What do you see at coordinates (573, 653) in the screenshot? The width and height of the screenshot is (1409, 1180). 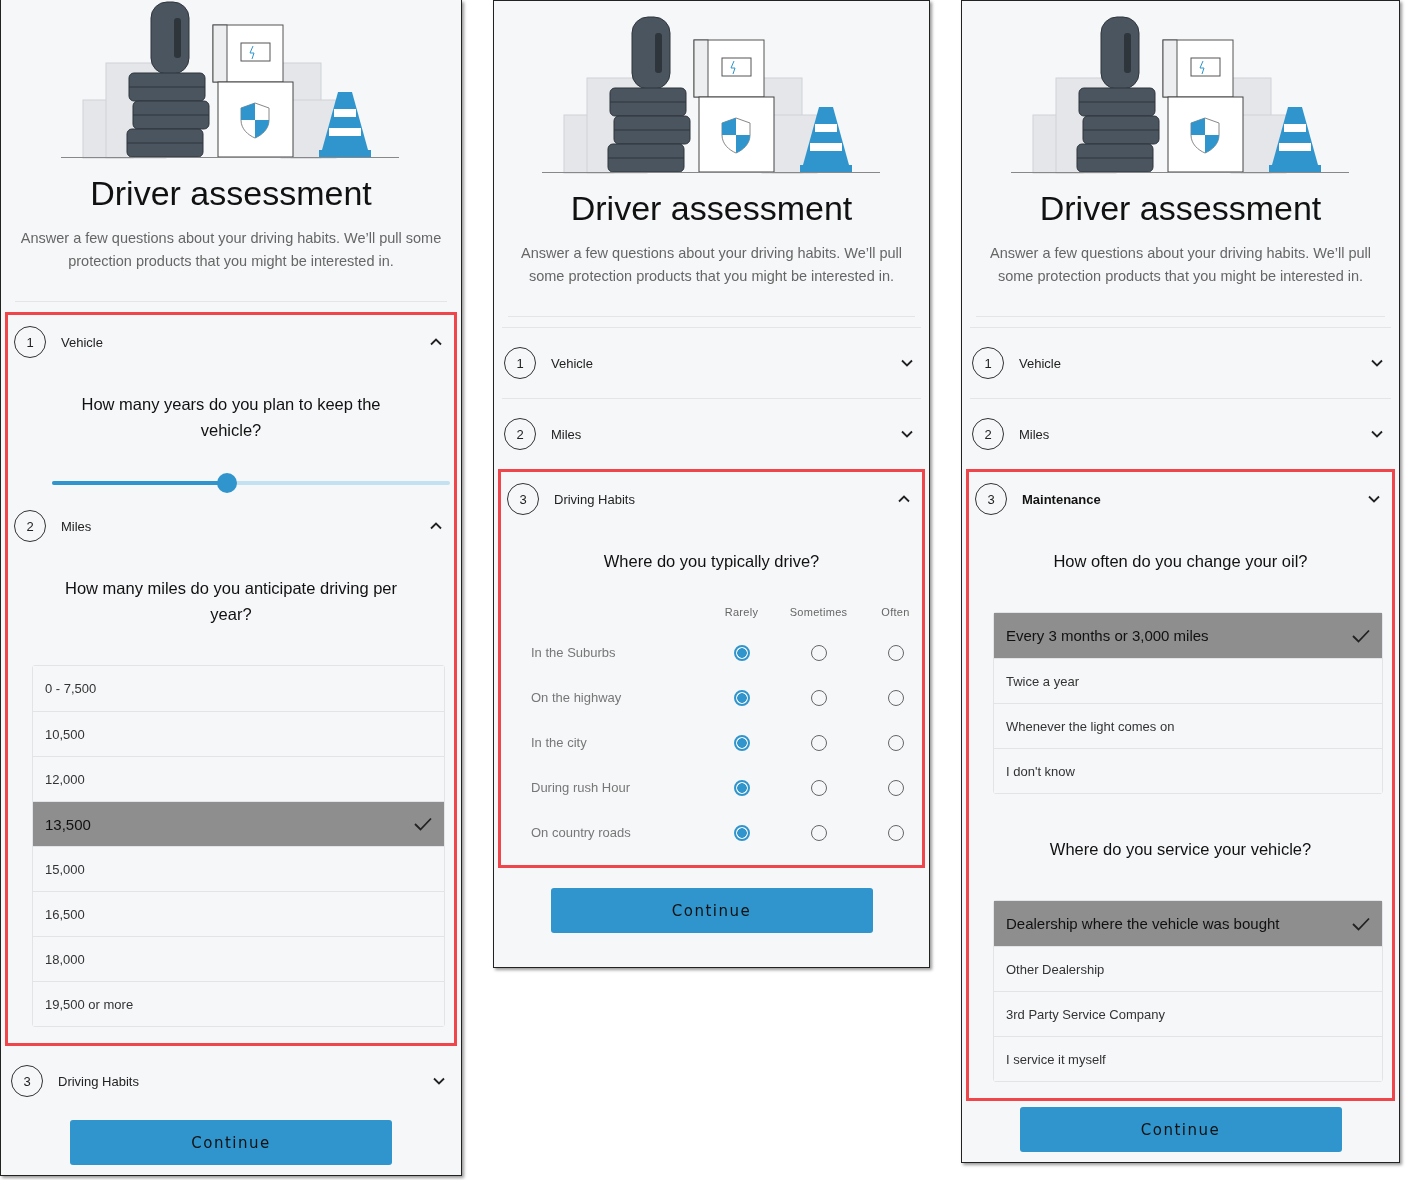 I see `row-label: In the Suburbs` at bounding box center [573, 653].